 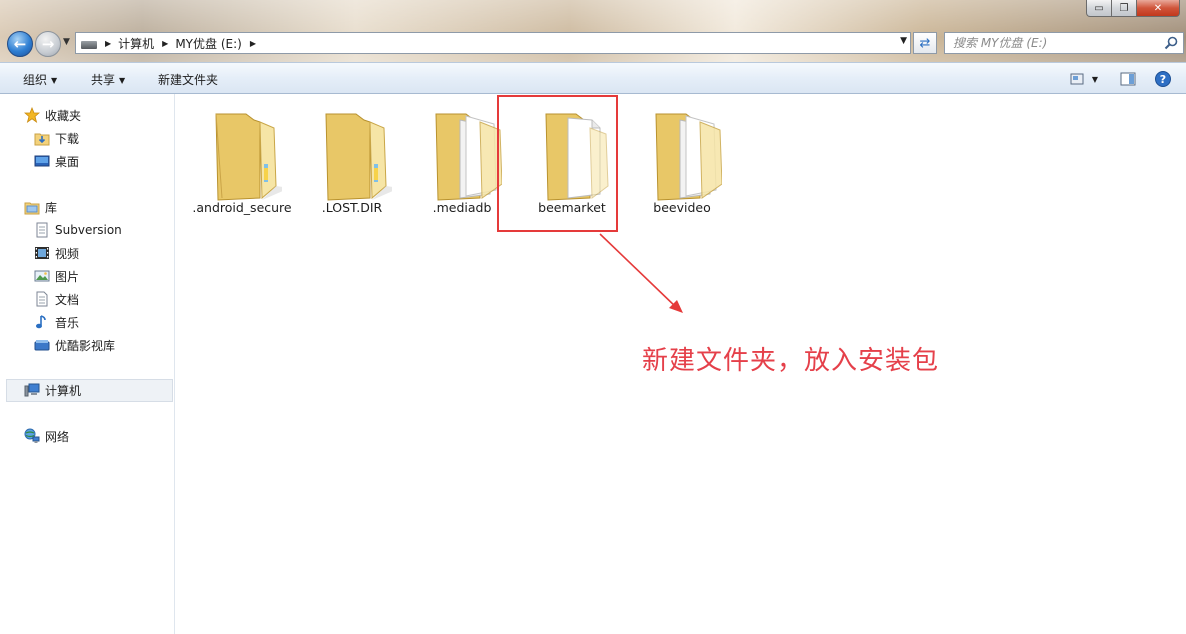 I want to click on sidebar-item-network: 网络, so click(x=46, y=436).